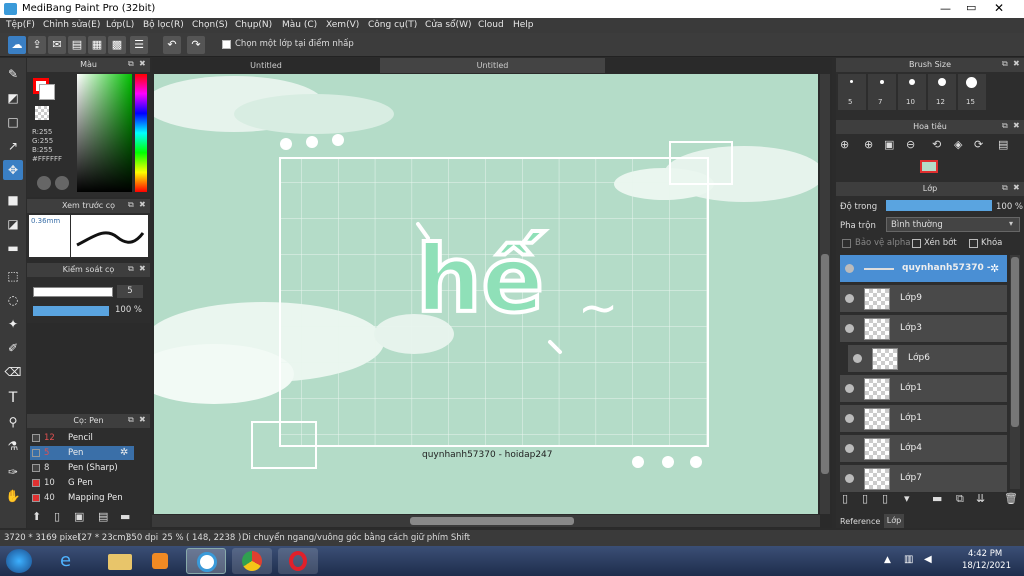 Image resolution: width=1024 pixels, height=576 pixels. What do you see at coordinates (928, 559) in the screenshot?
I see `volume-icon: ◀` at bounding box center [928, 559].